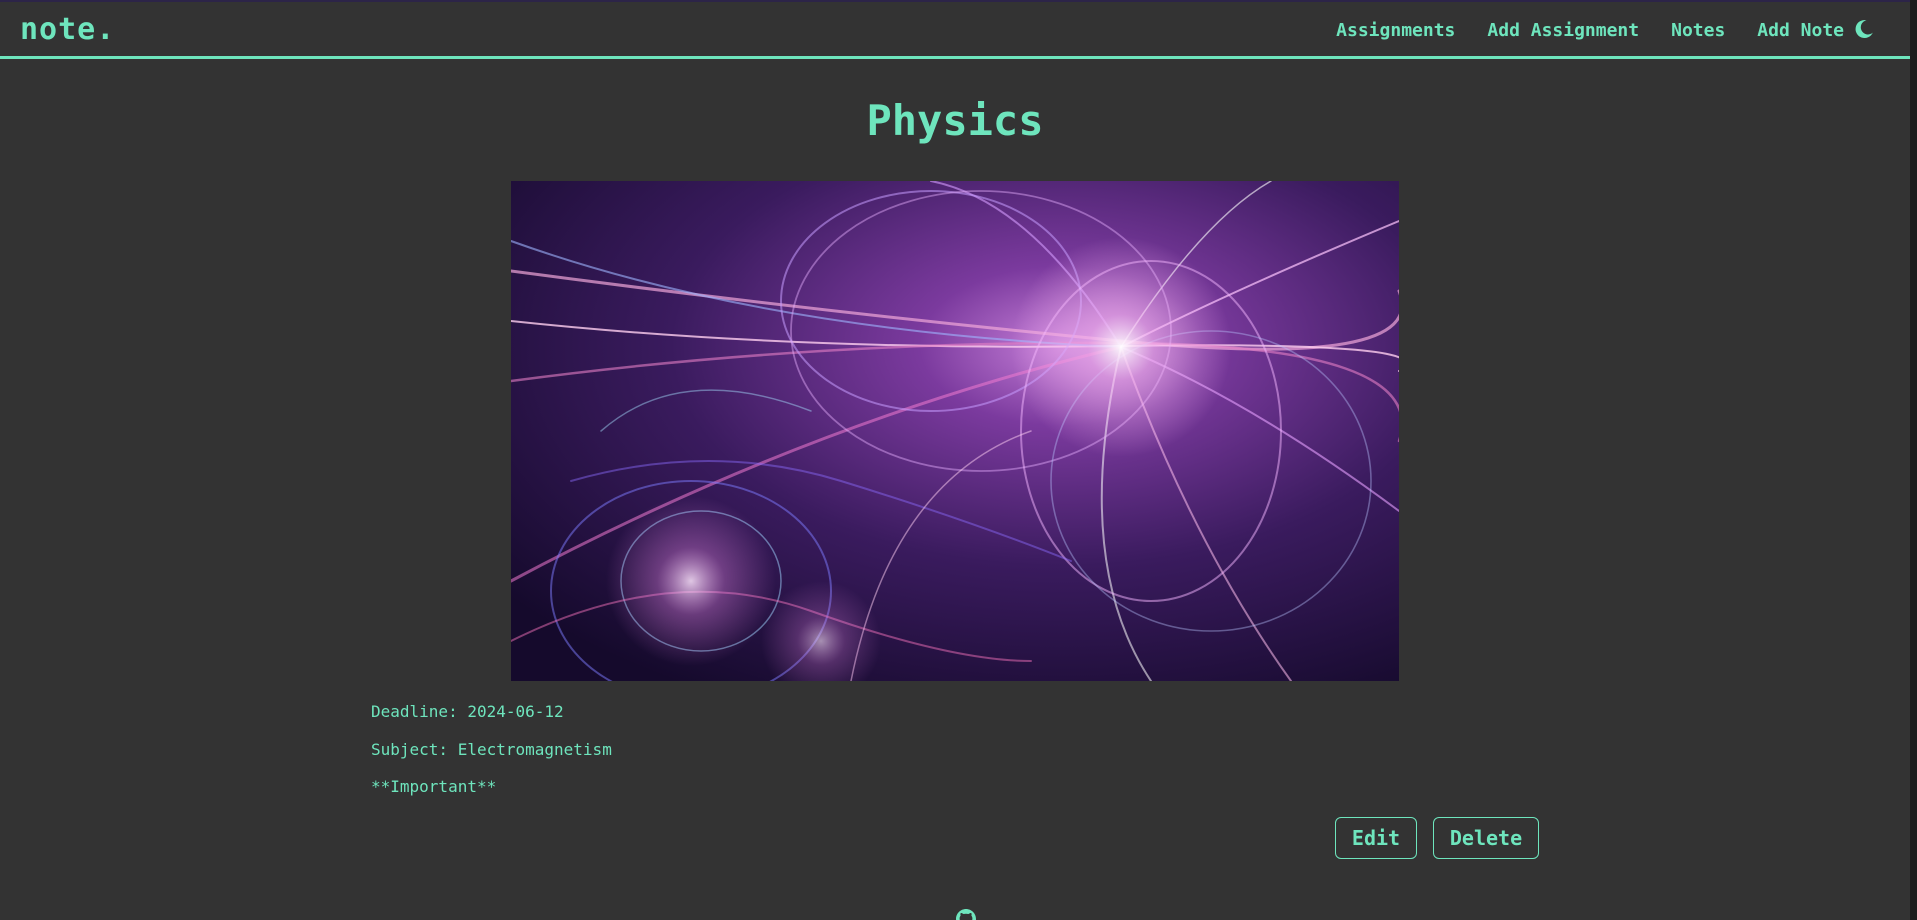  I want to click on scrollbar-thumb, so click(1913, 460).